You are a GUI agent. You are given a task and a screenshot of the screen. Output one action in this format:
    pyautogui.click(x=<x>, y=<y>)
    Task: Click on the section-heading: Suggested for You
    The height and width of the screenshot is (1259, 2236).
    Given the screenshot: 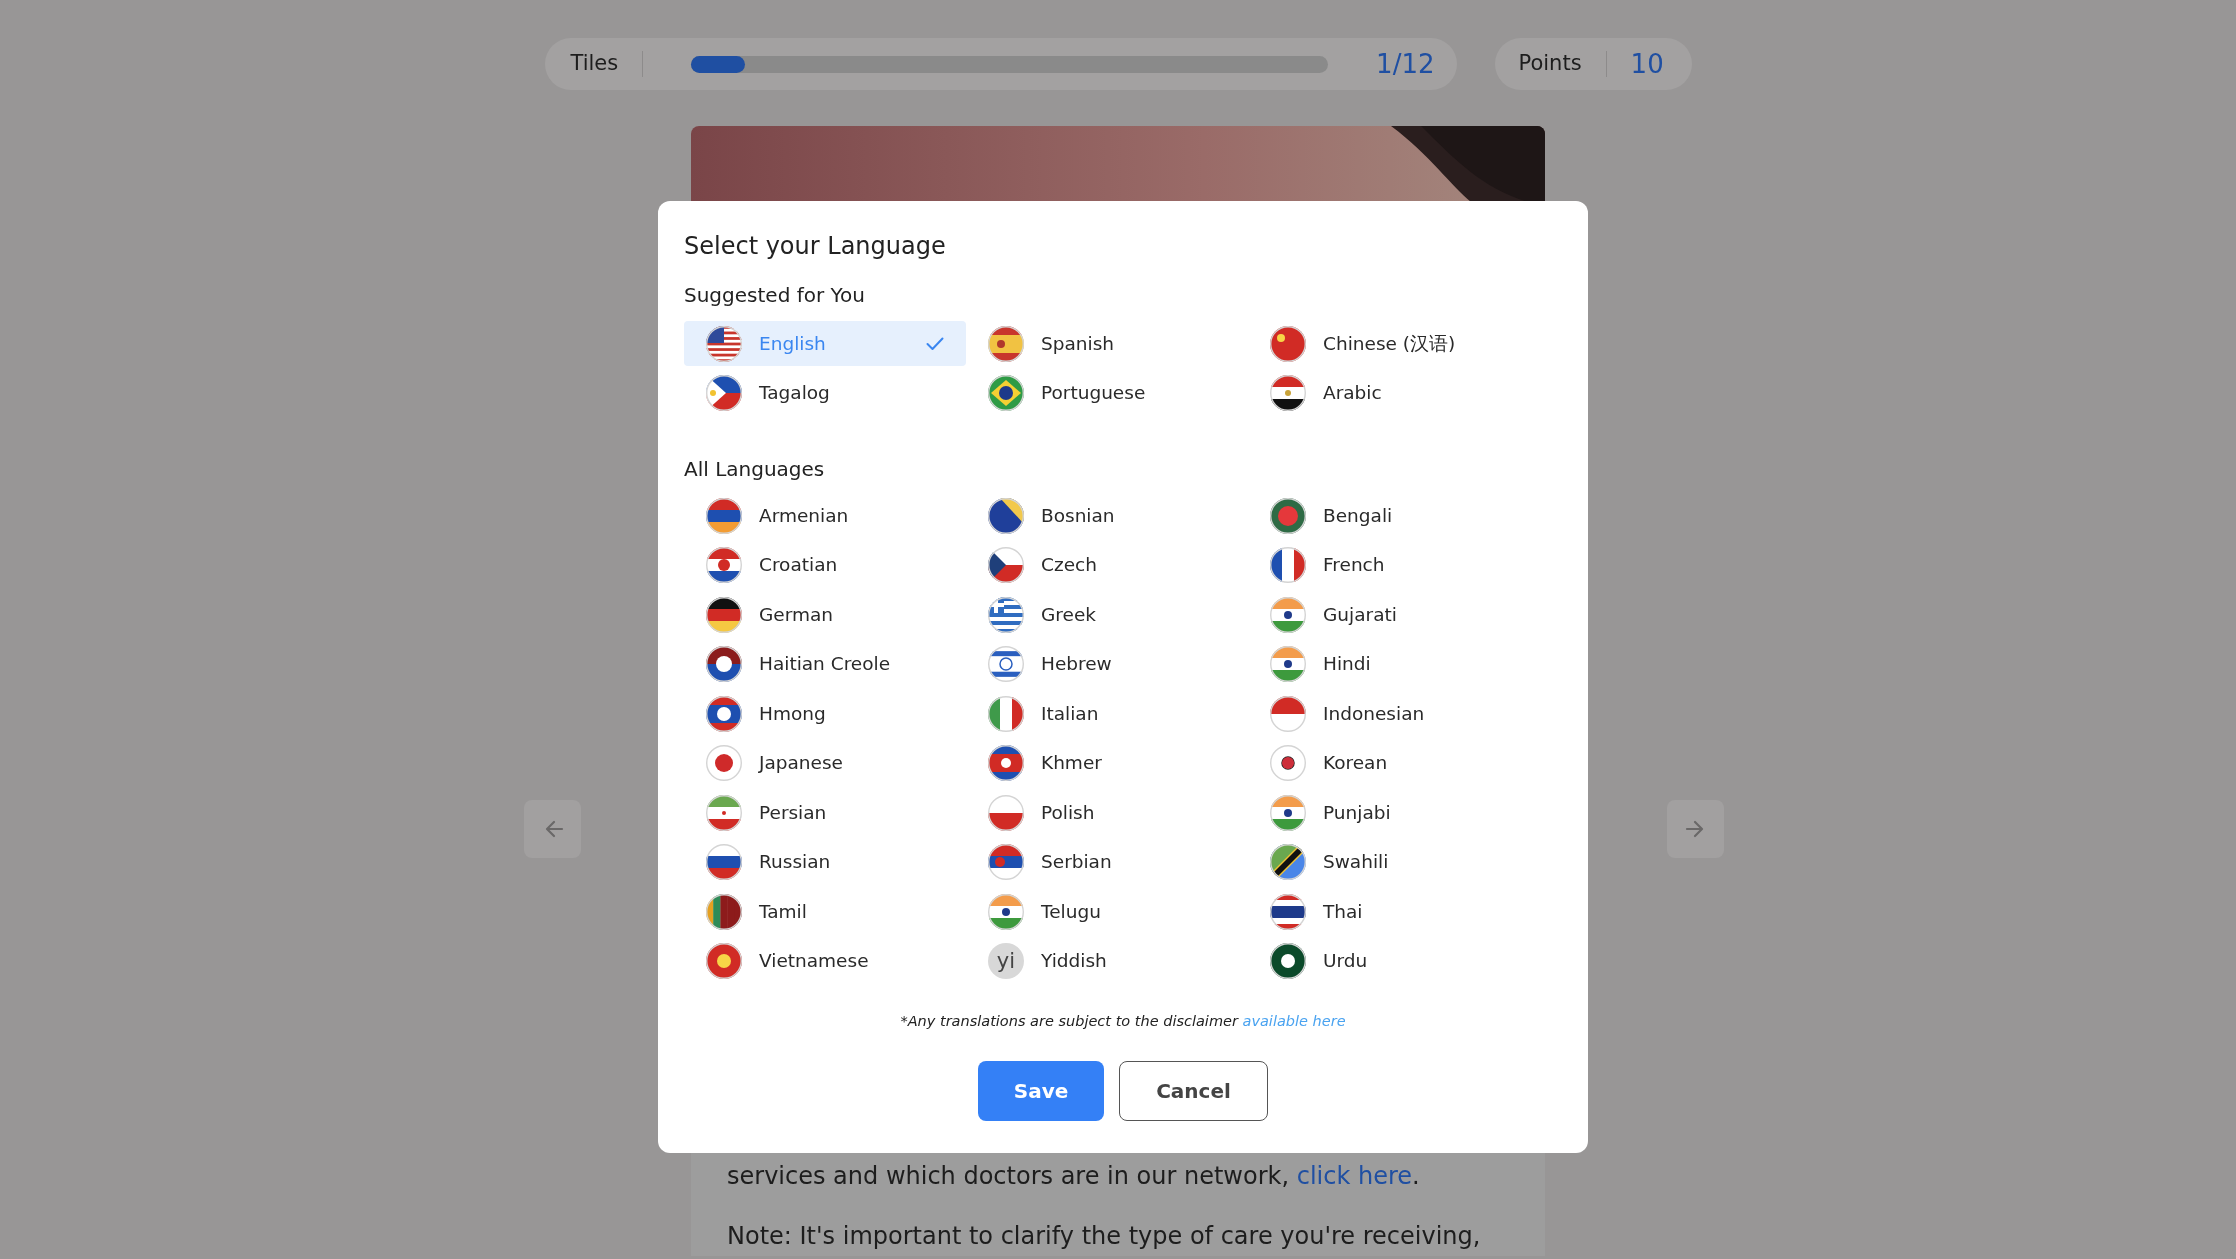 What is the action you would take?
    pyautogui.click(x=775, y=295)
    